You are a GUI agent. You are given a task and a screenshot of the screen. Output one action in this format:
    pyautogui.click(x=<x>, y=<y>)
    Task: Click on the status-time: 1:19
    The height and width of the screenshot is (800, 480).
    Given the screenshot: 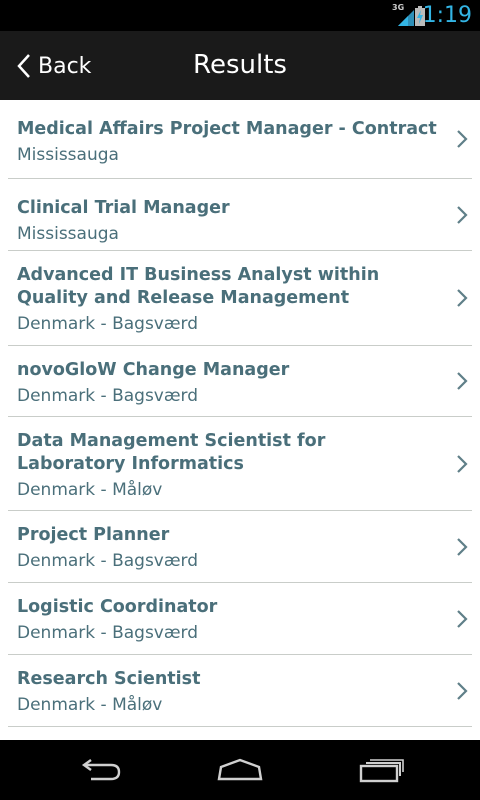 What is the action you would take?
    pyautogui.click(x=447, y=15)
    